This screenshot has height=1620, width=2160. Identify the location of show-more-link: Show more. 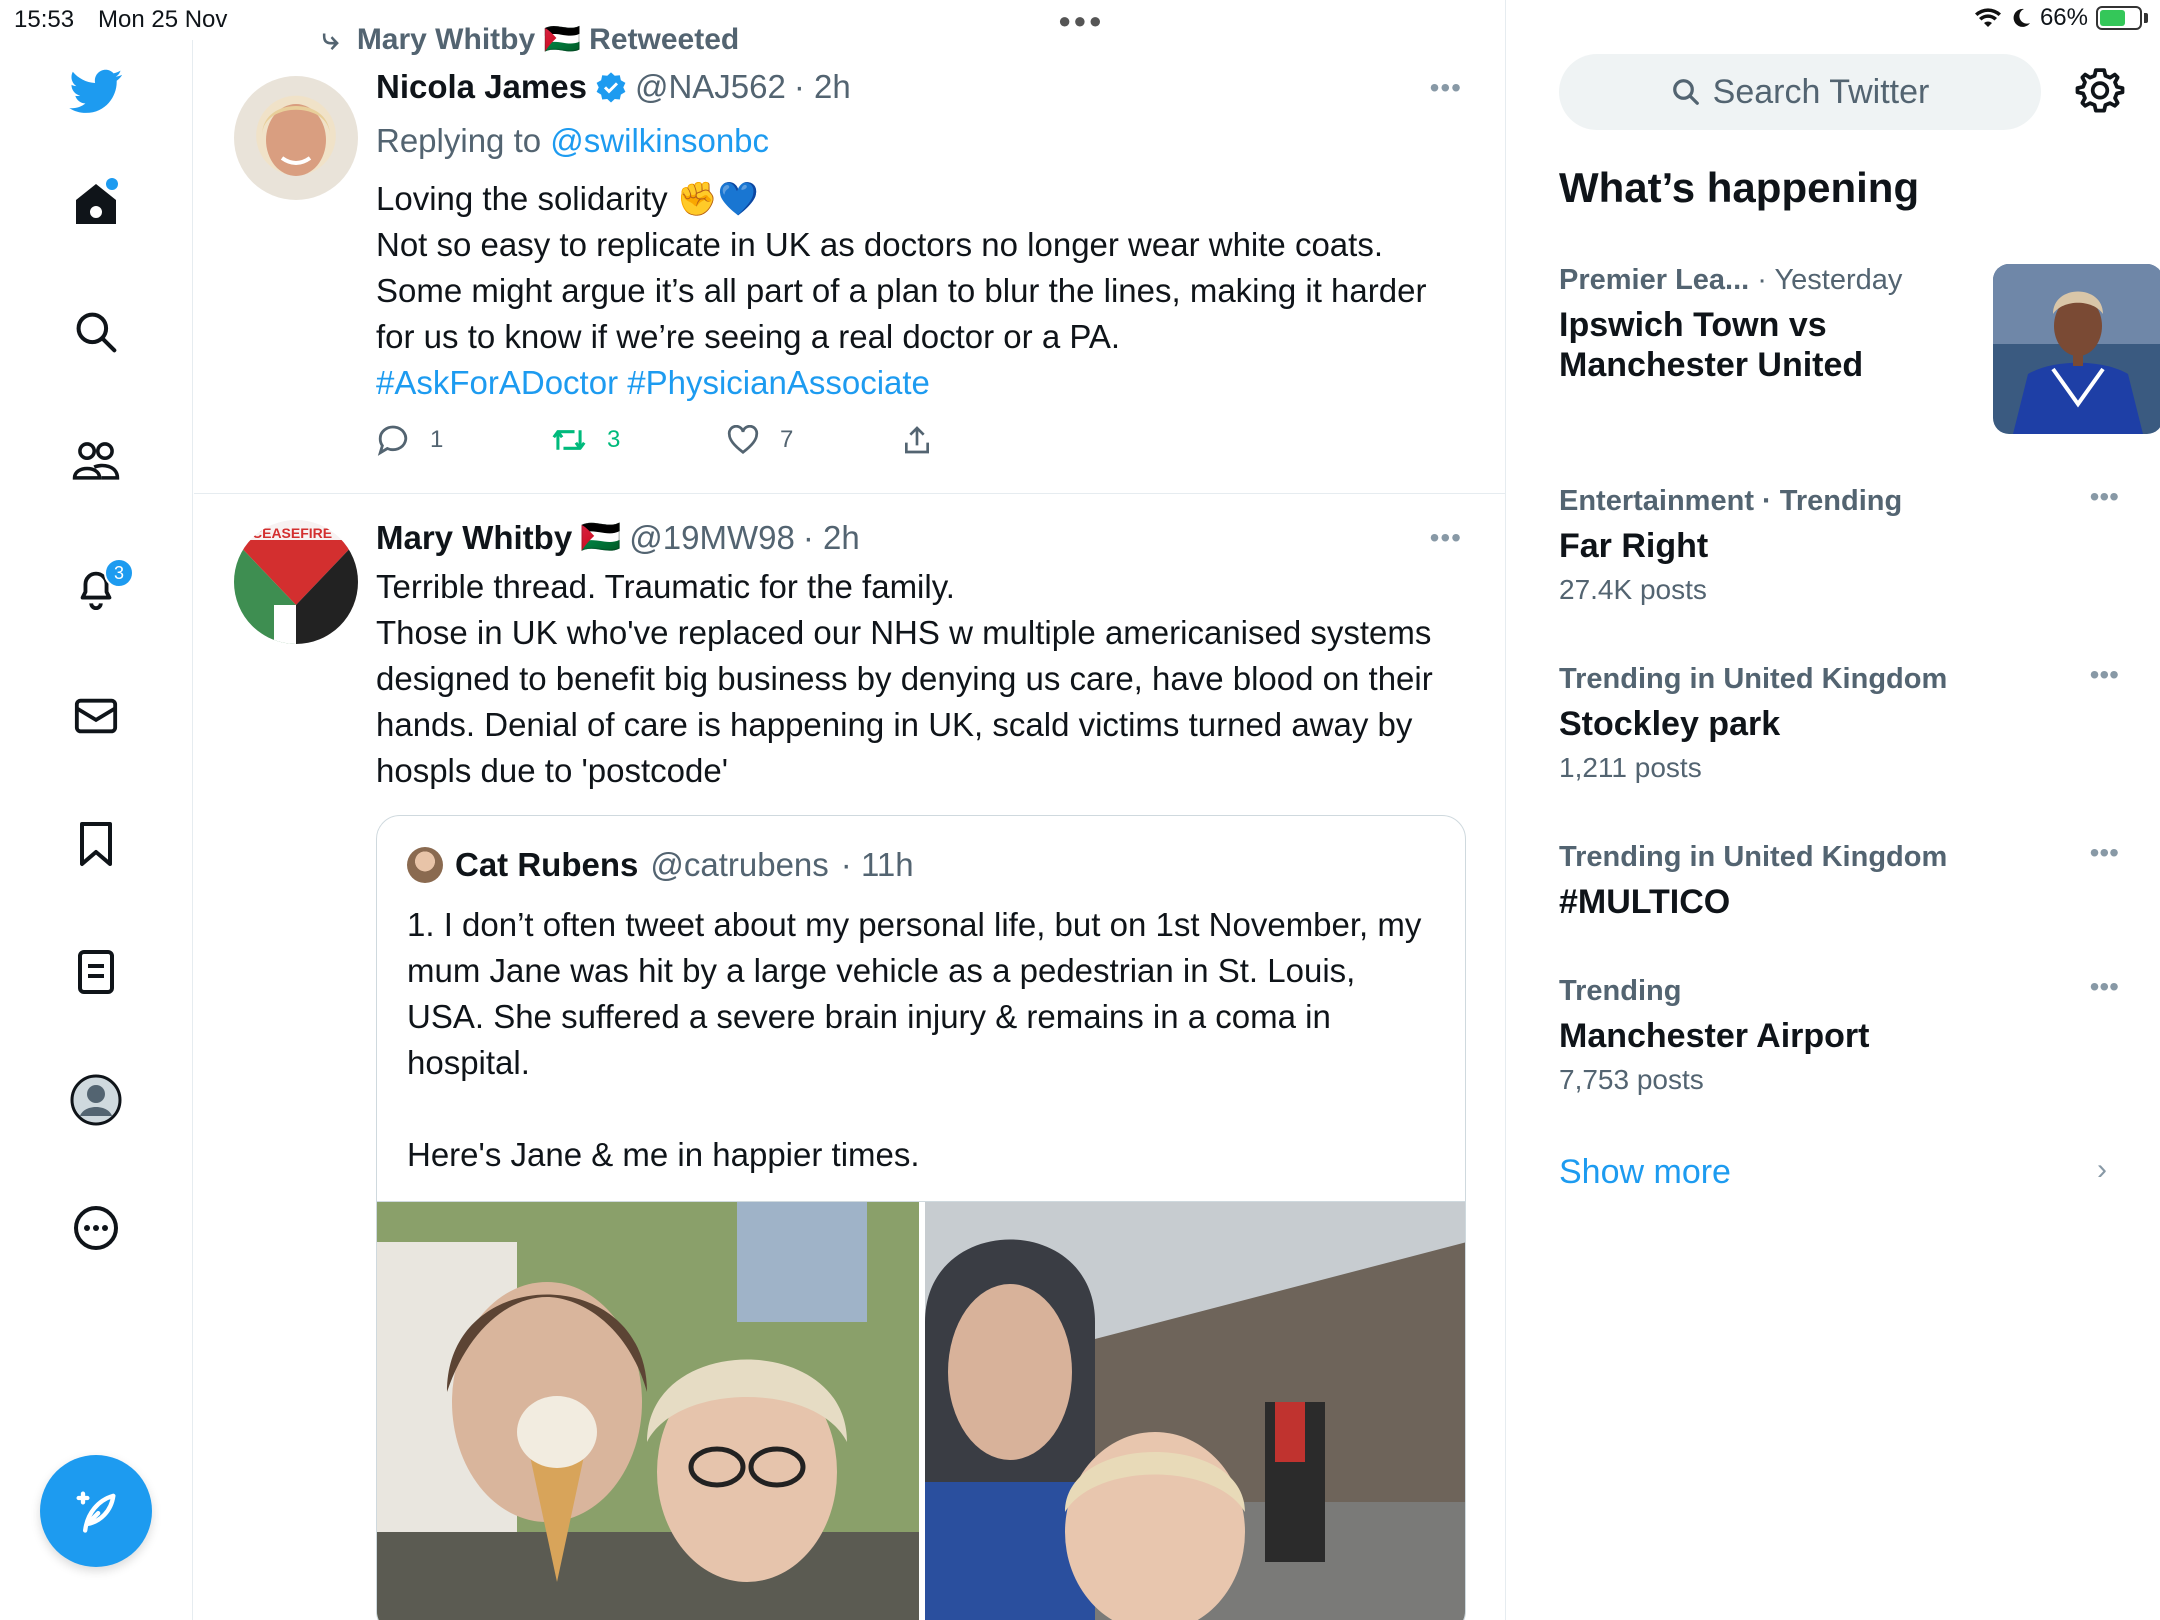
(1645, 1172).